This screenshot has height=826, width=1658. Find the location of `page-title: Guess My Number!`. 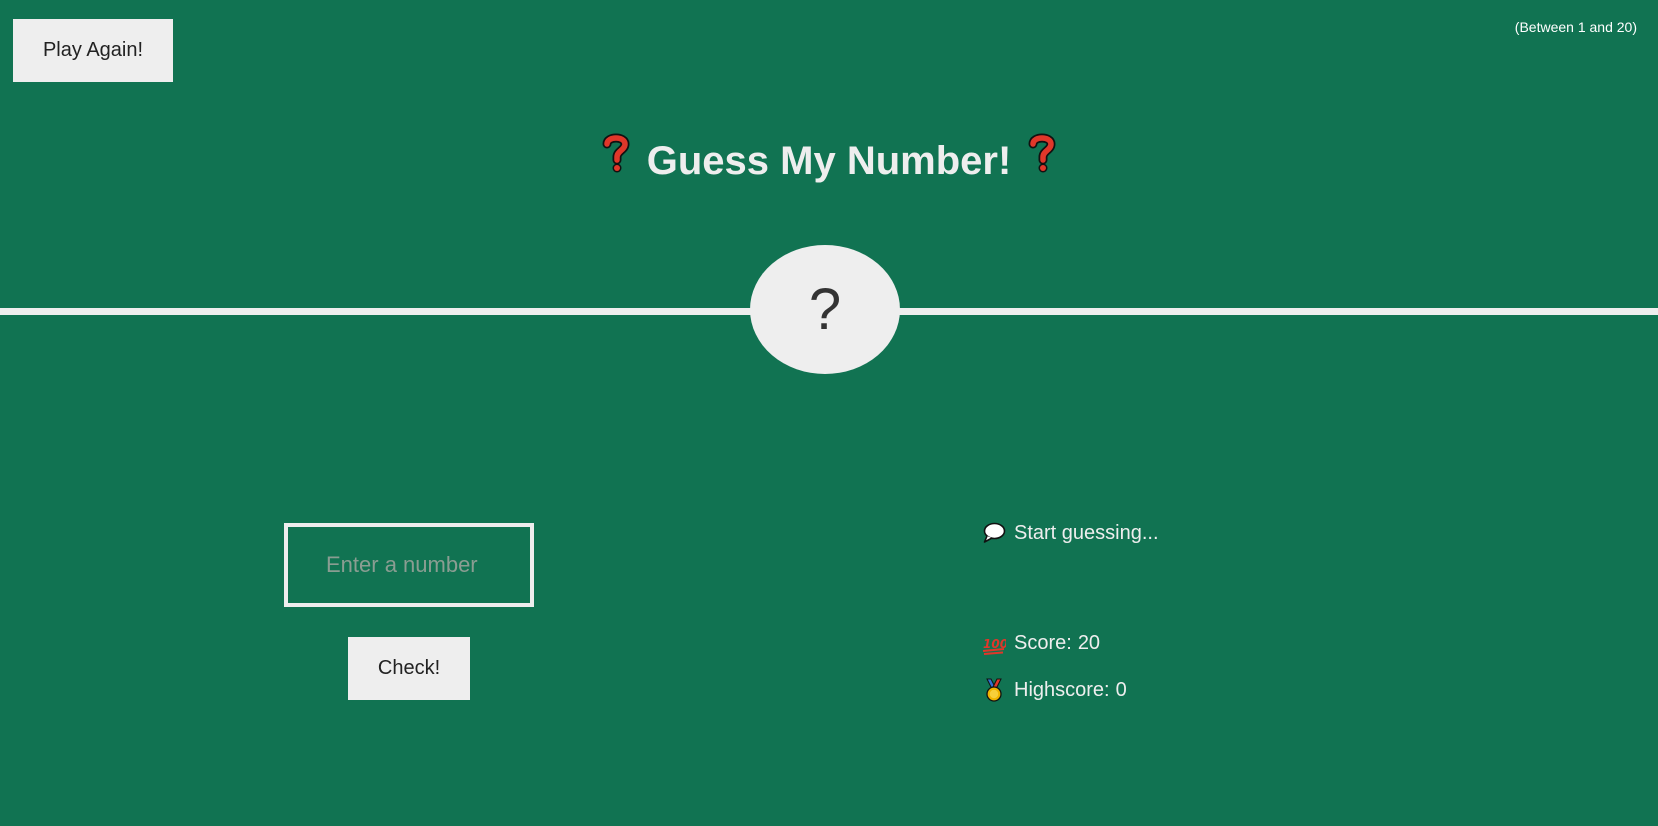

page-title: Guess My Number! is located at coordinates (829, 159).